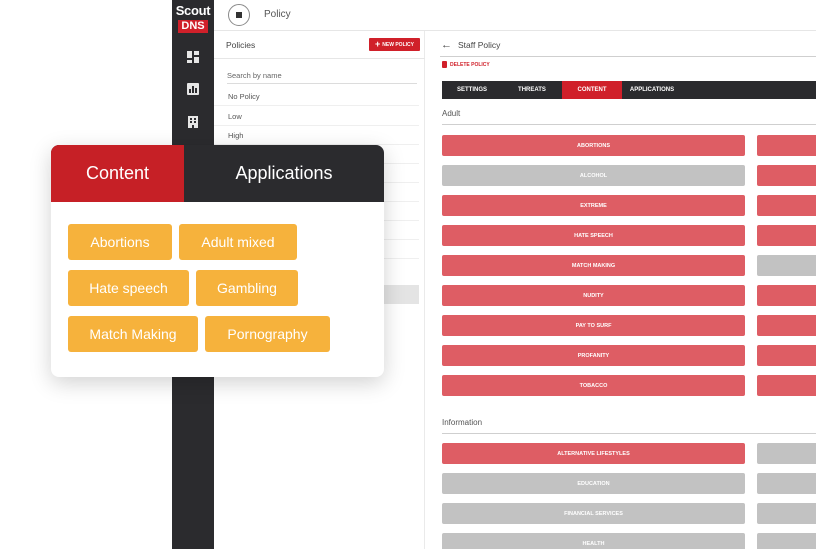  Describe the element at coordinates (193, 26) in the screenshot. I see `logo-text-dns: DNS` at that location.